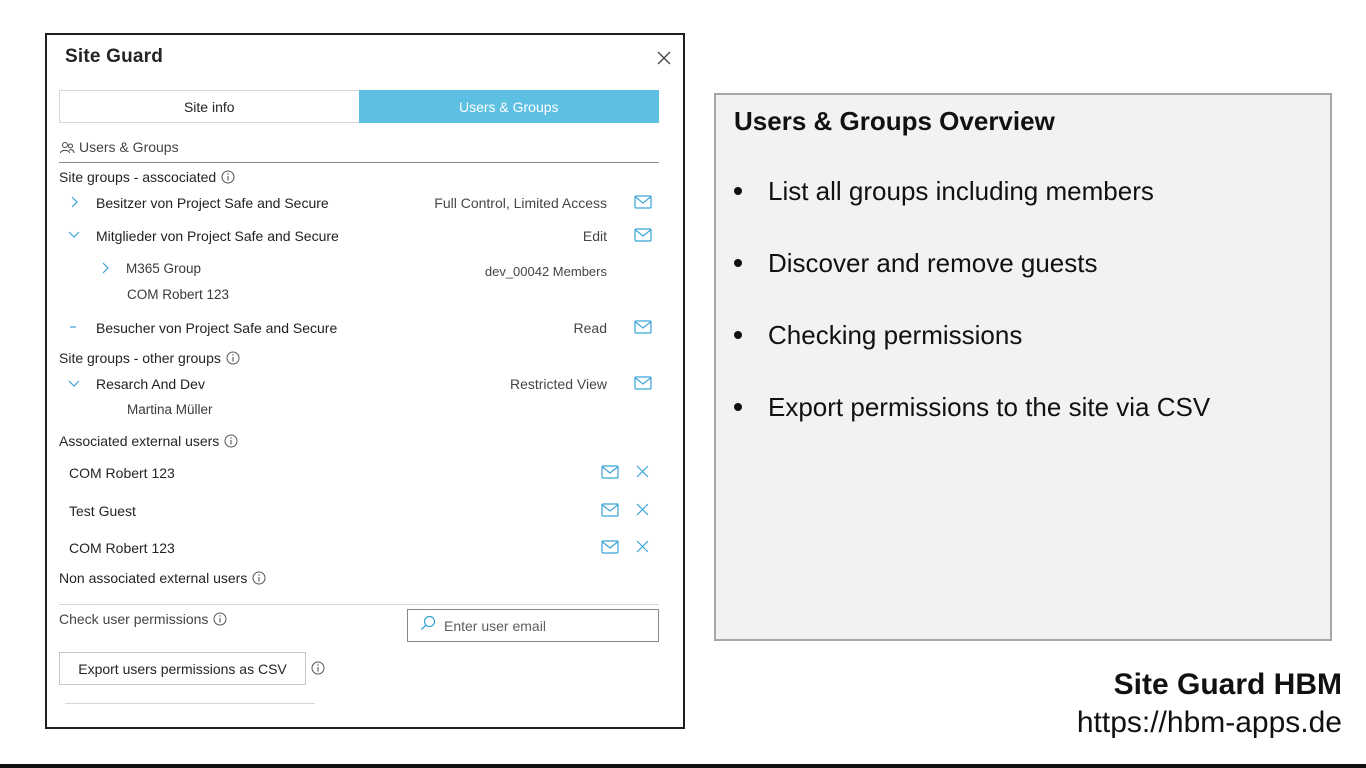 The height and width of the screenshot is (768, 1366). Describe the element at coordinates (153, 578) in the screenshot. I see `non-associated-external-text: Non associated external users` at that location.